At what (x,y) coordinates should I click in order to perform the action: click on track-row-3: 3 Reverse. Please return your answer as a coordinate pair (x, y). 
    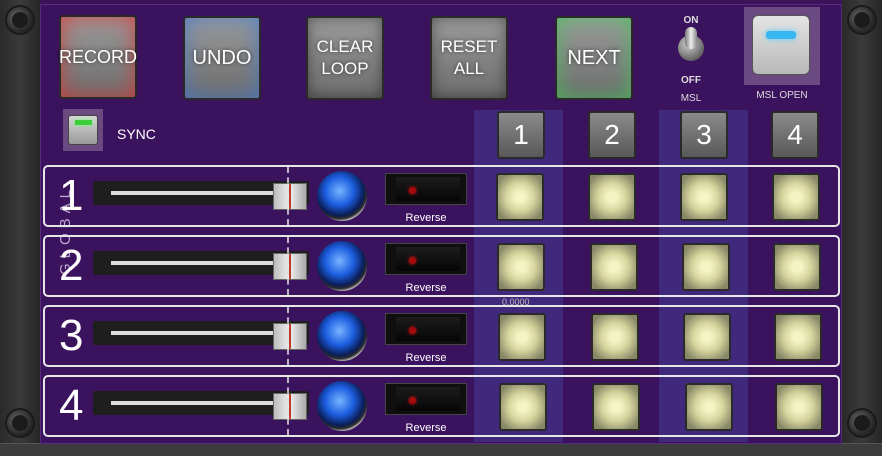
    Looking at the image, I should click on (441, 336).